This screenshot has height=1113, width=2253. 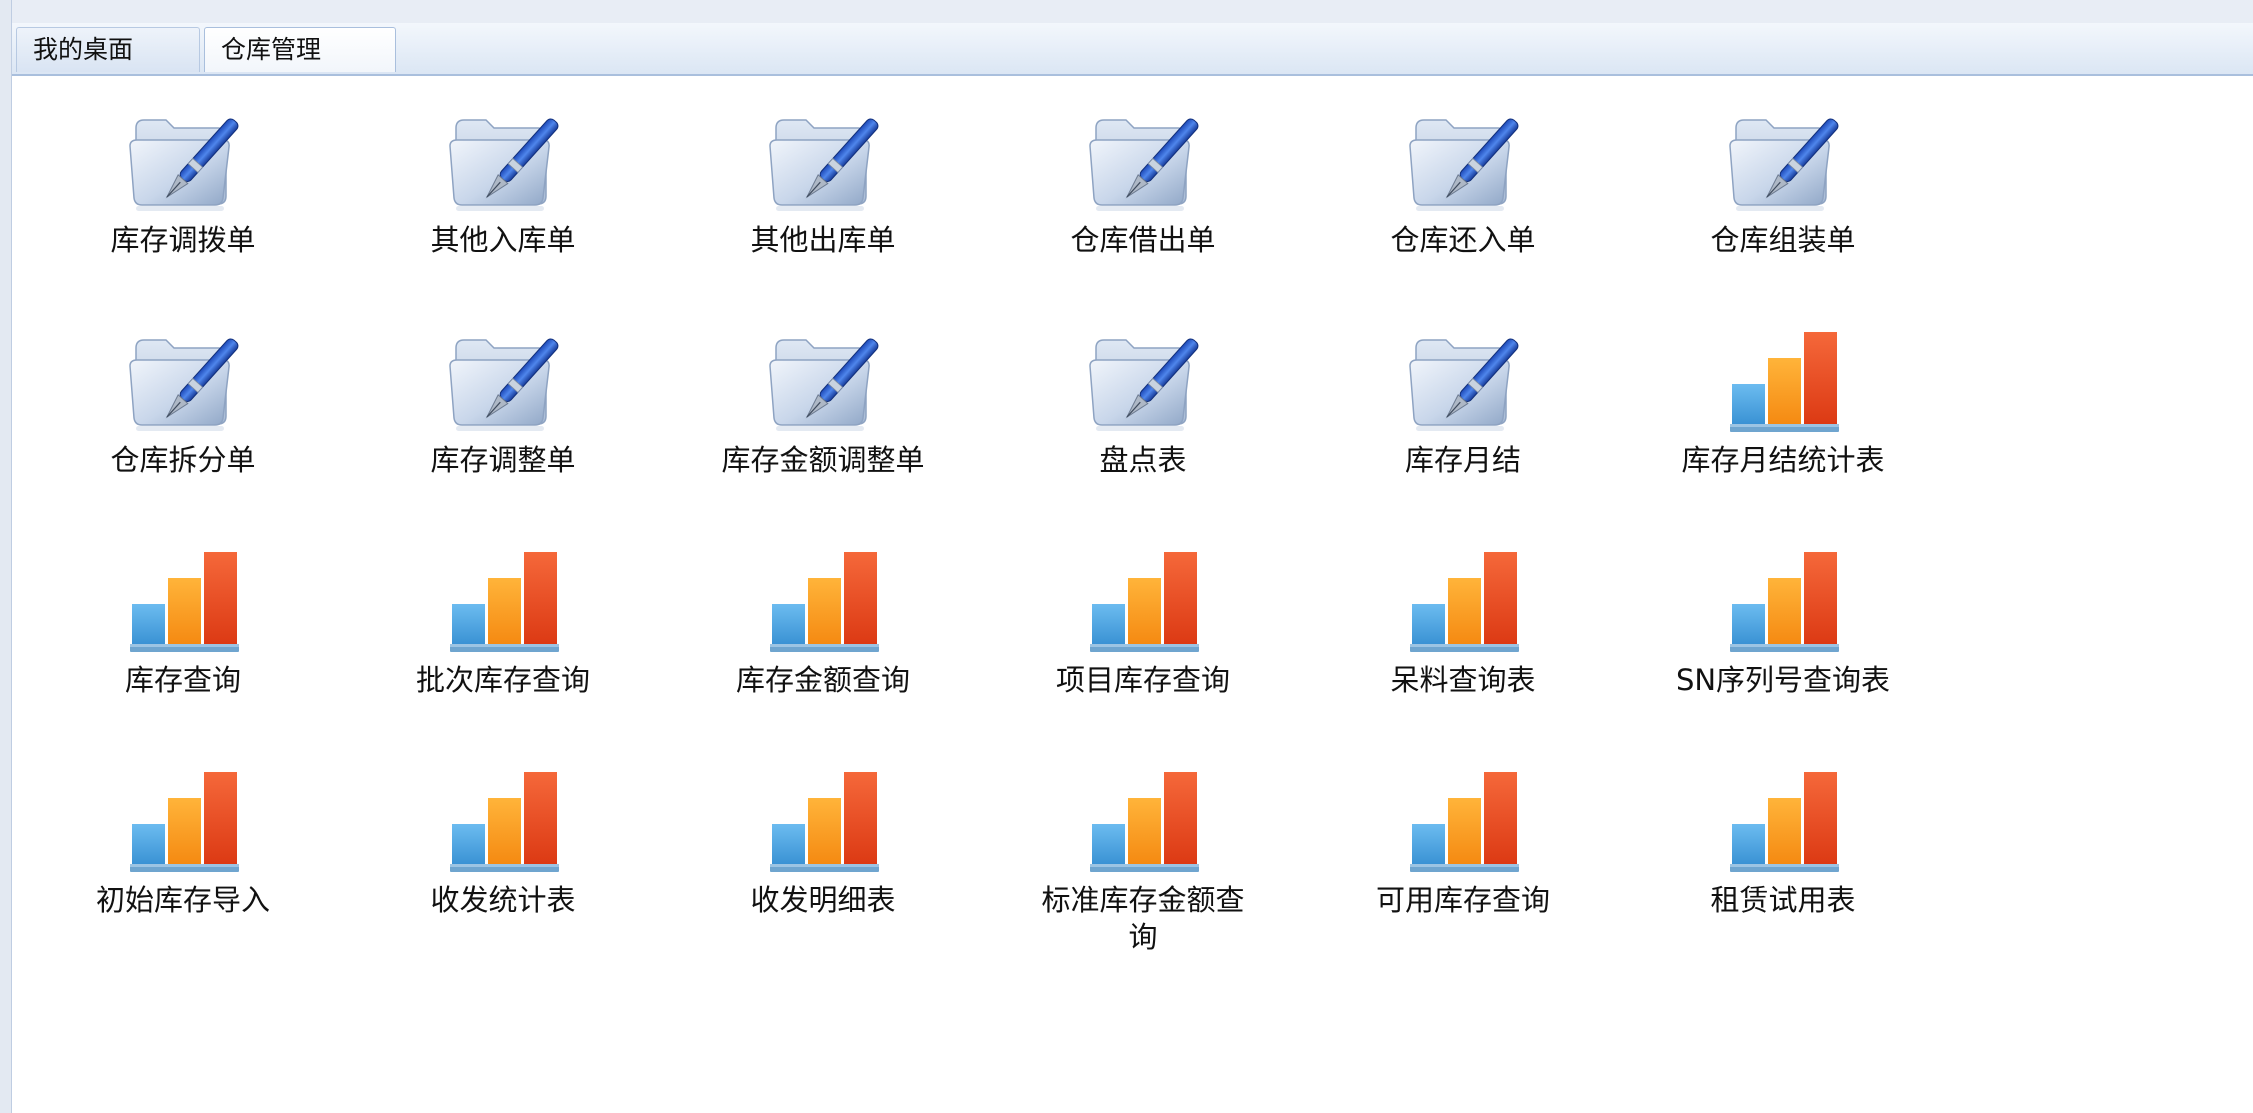 I want to click on module-item: 呆料查询表, so click(x=1463, y=621).